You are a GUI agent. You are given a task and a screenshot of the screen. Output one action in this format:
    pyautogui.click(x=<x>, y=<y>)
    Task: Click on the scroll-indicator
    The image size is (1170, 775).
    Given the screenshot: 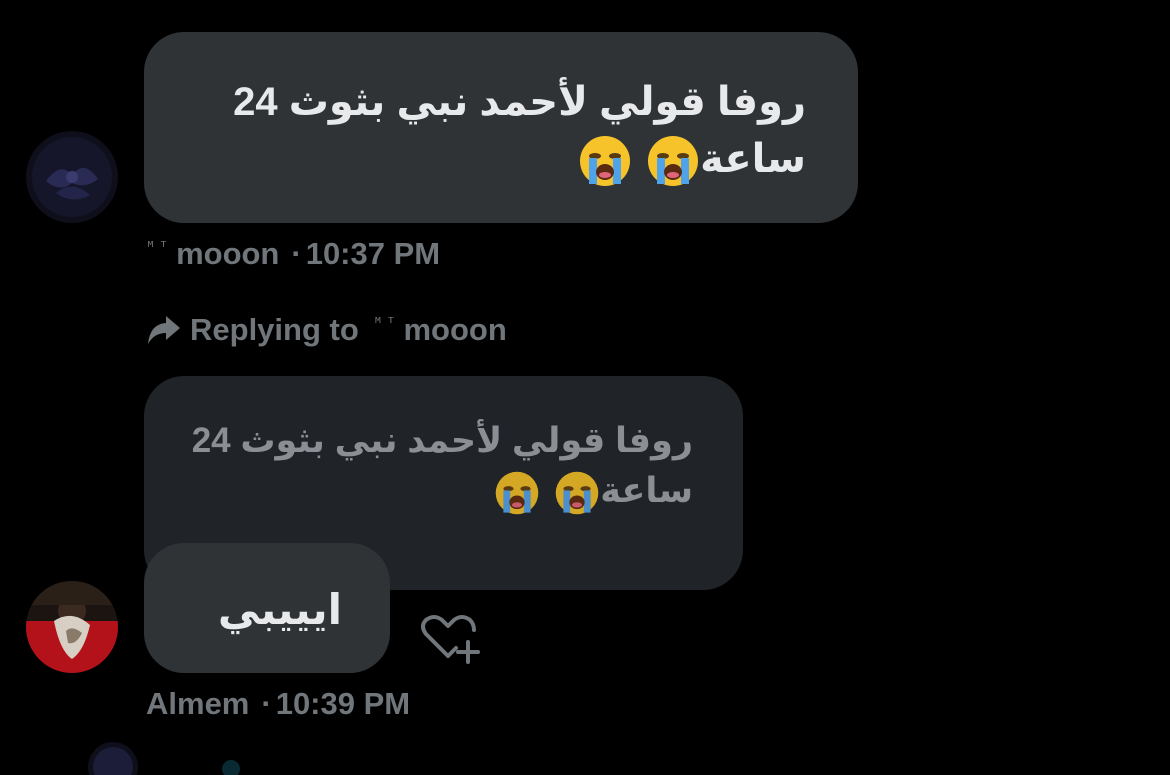 What is the action you would take?
    pyautogui.click(x=231, y=767)
    